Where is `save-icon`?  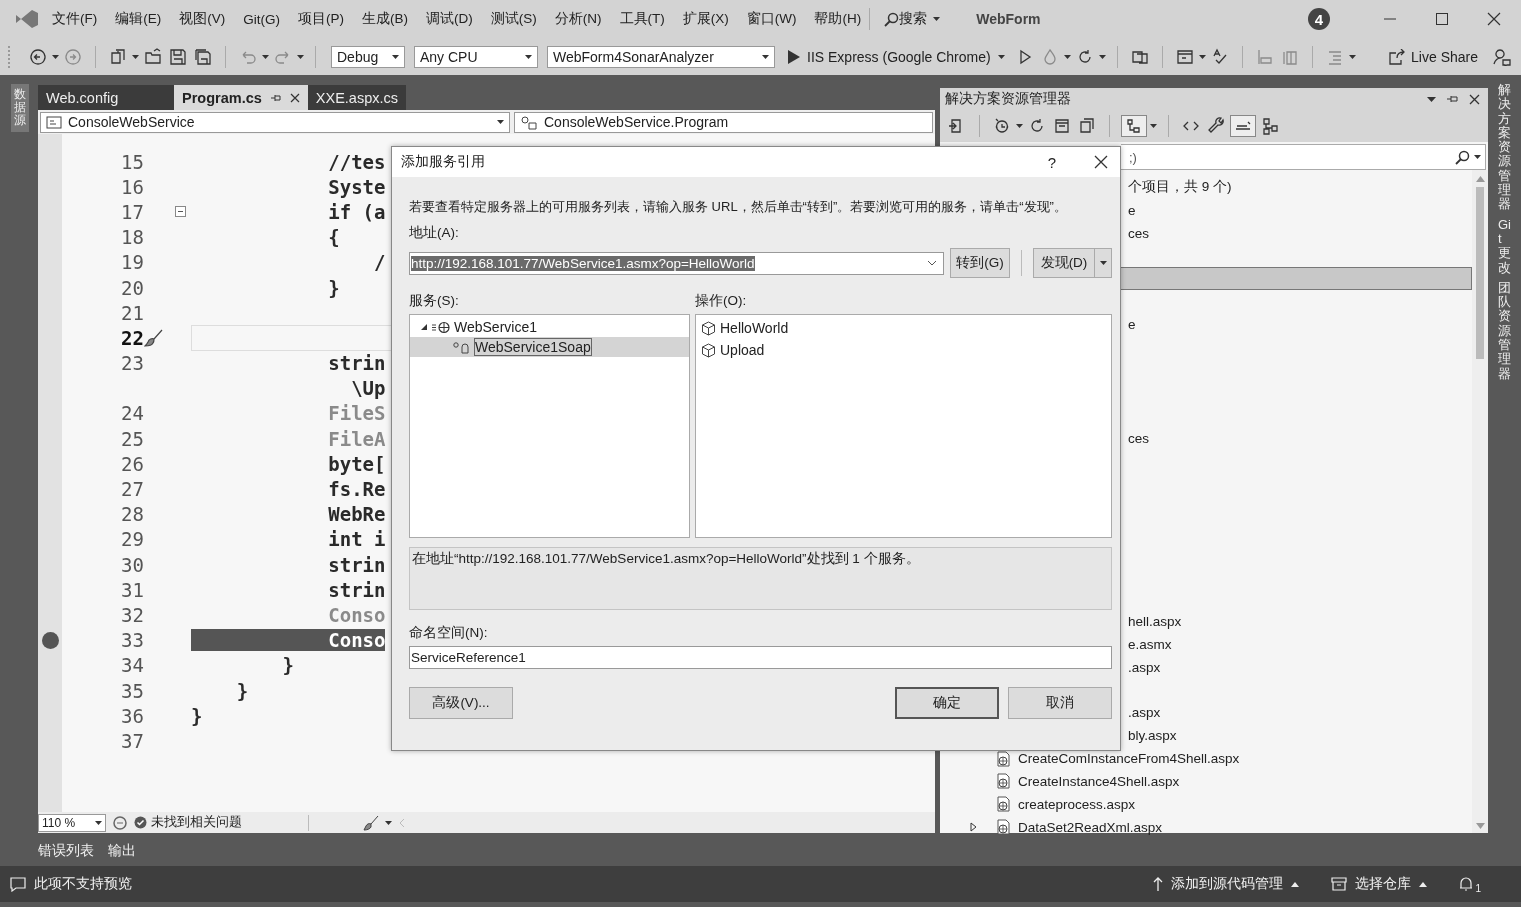 save-icon is located at coordinates (178, 56).